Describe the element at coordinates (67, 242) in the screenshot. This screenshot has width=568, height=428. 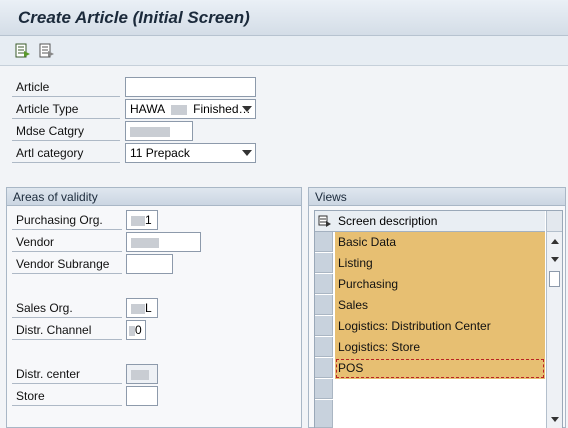
I see `vendor-label: Vendor` at that location.